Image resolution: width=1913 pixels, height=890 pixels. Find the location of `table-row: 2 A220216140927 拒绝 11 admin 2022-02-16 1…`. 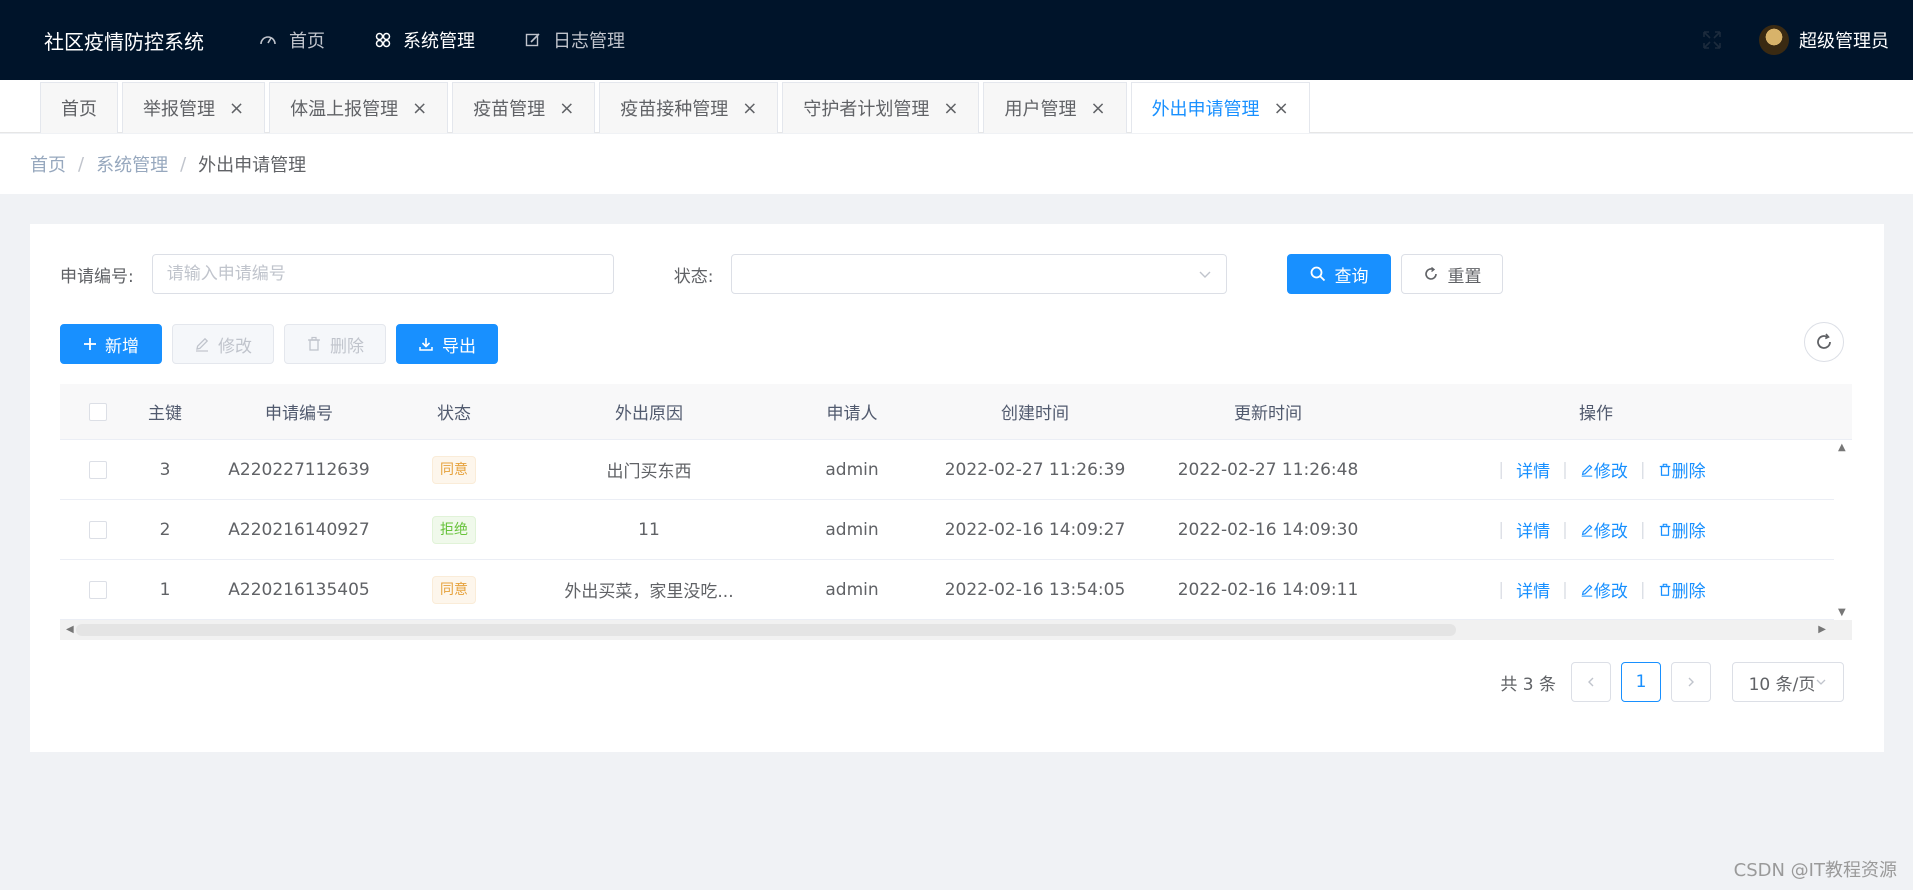

table-row: 2 A220216140927 拒绝 11 admin 2022-02-16 1… is located at coordinates (956, 530).